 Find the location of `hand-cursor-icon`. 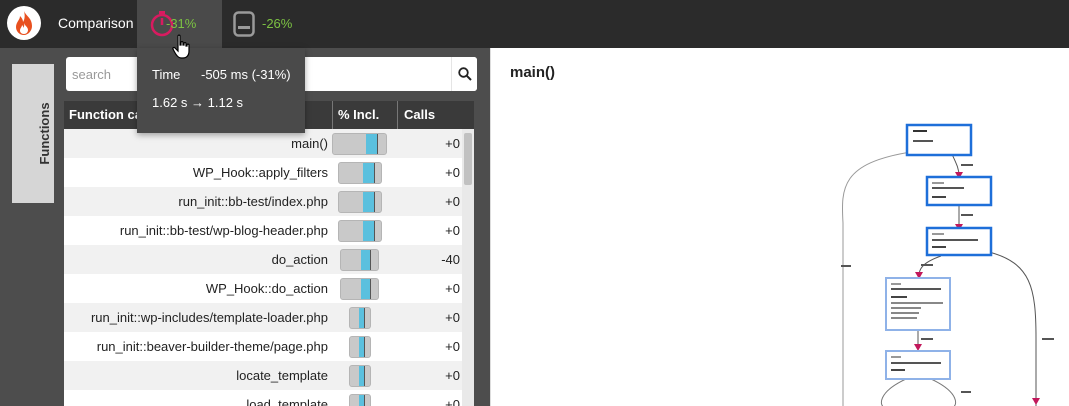

hand-cursor-icon is located at coordinates (181, 46).